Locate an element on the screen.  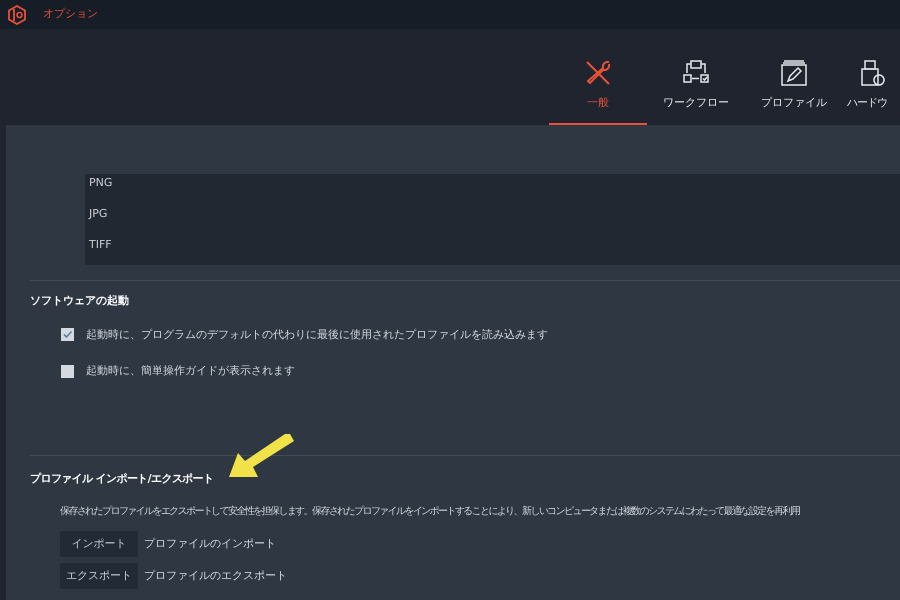
app-logo-icon is located at coordinates (17, 14).